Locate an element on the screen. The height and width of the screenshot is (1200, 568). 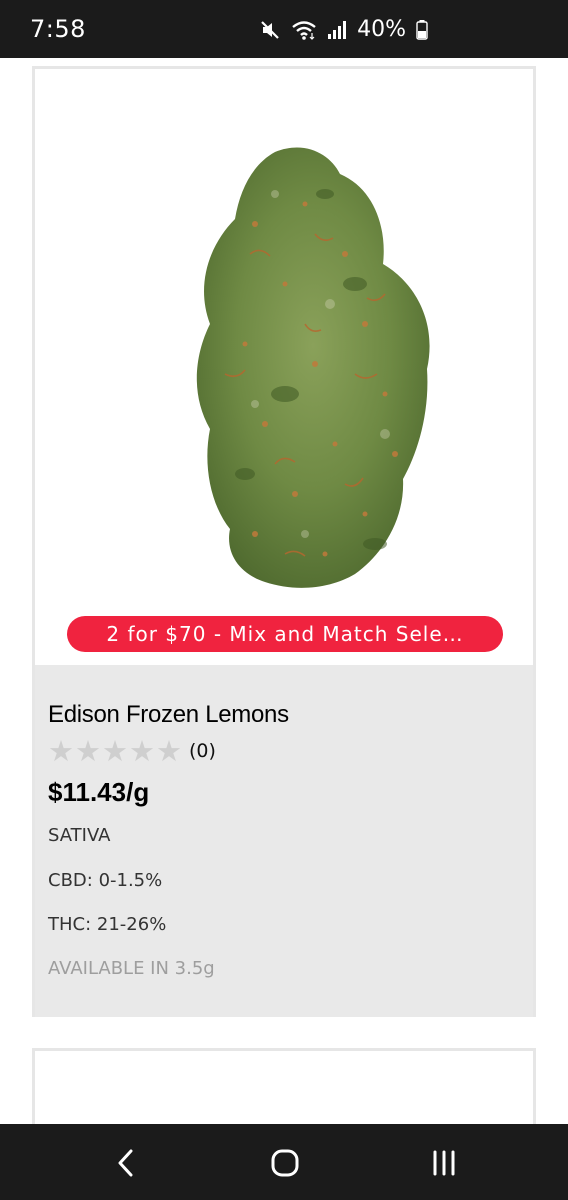
product-price: $11.43/g is located at coordinates (99, 792).